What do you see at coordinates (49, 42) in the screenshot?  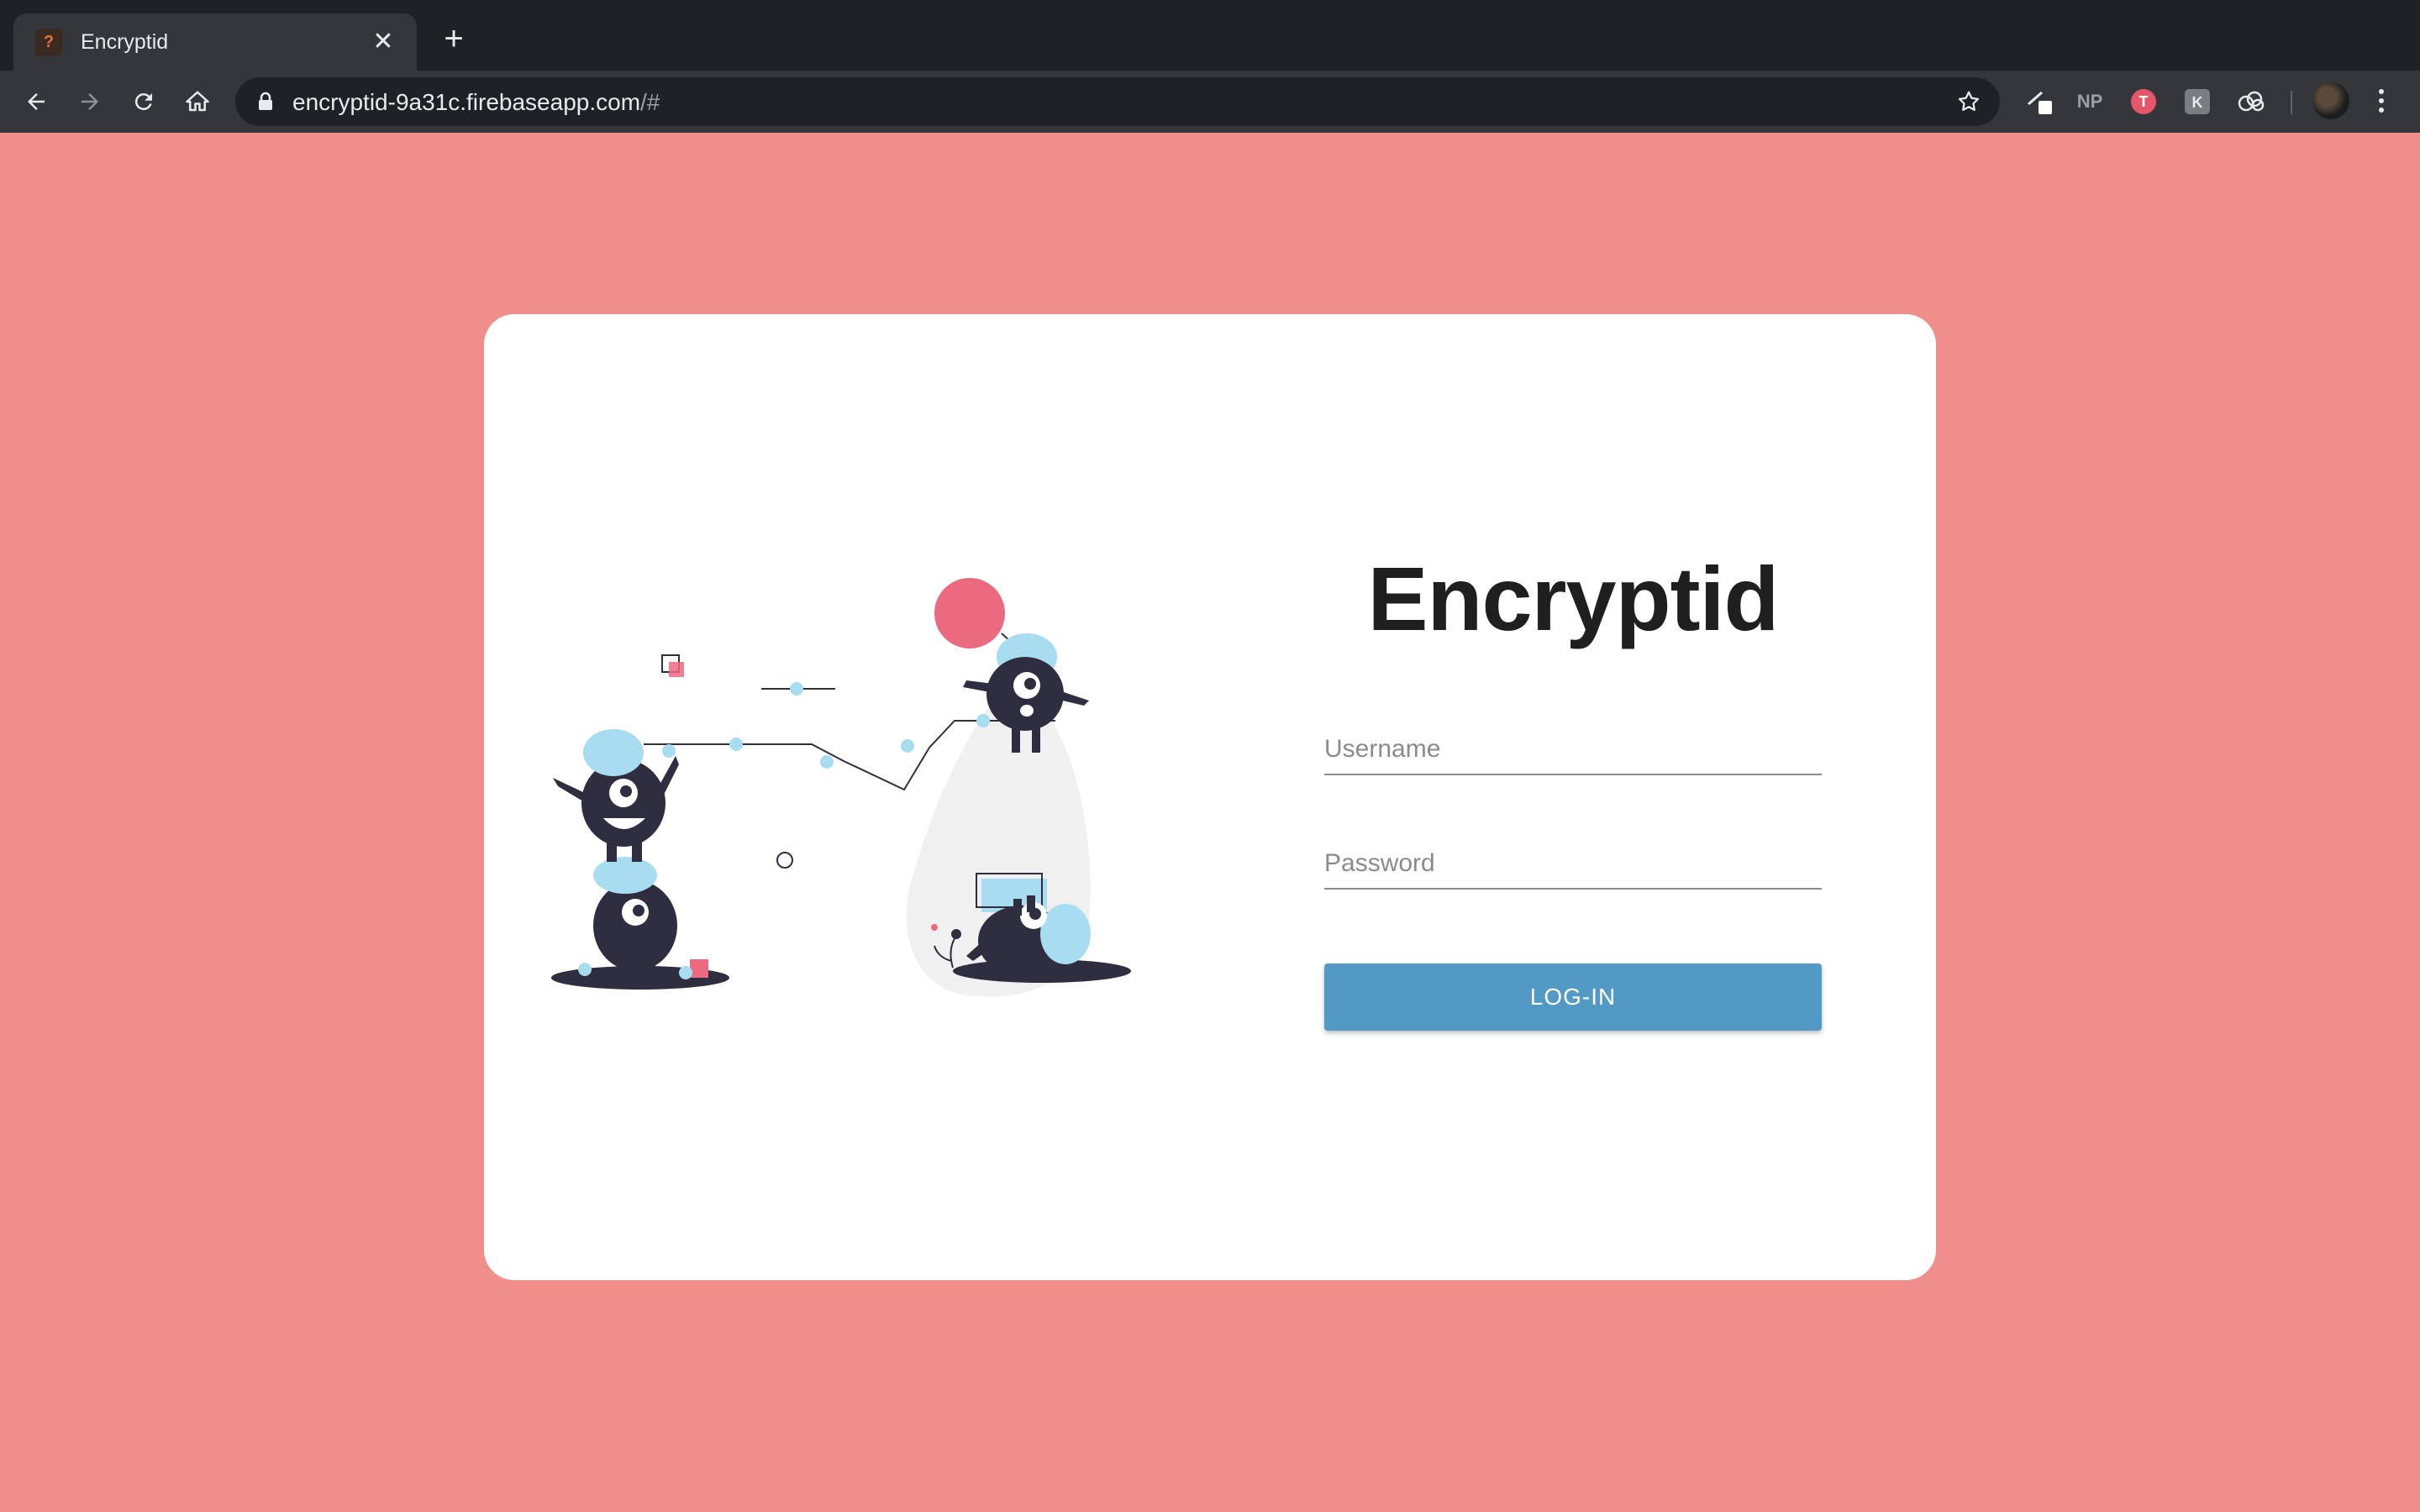 I see `favicon-icon: ?` at bounding box center [49, 42].